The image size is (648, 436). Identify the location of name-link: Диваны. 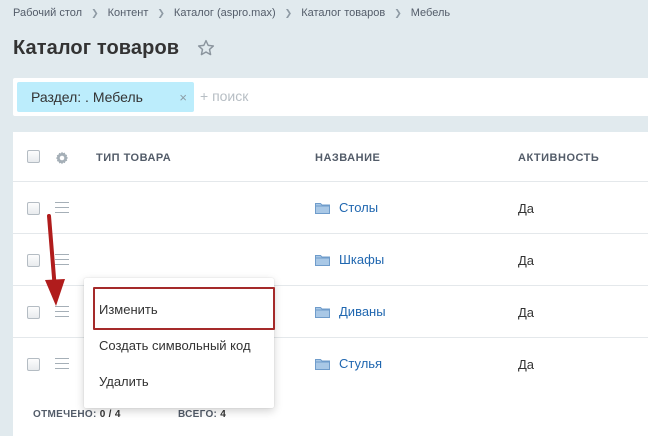
(362, 311).